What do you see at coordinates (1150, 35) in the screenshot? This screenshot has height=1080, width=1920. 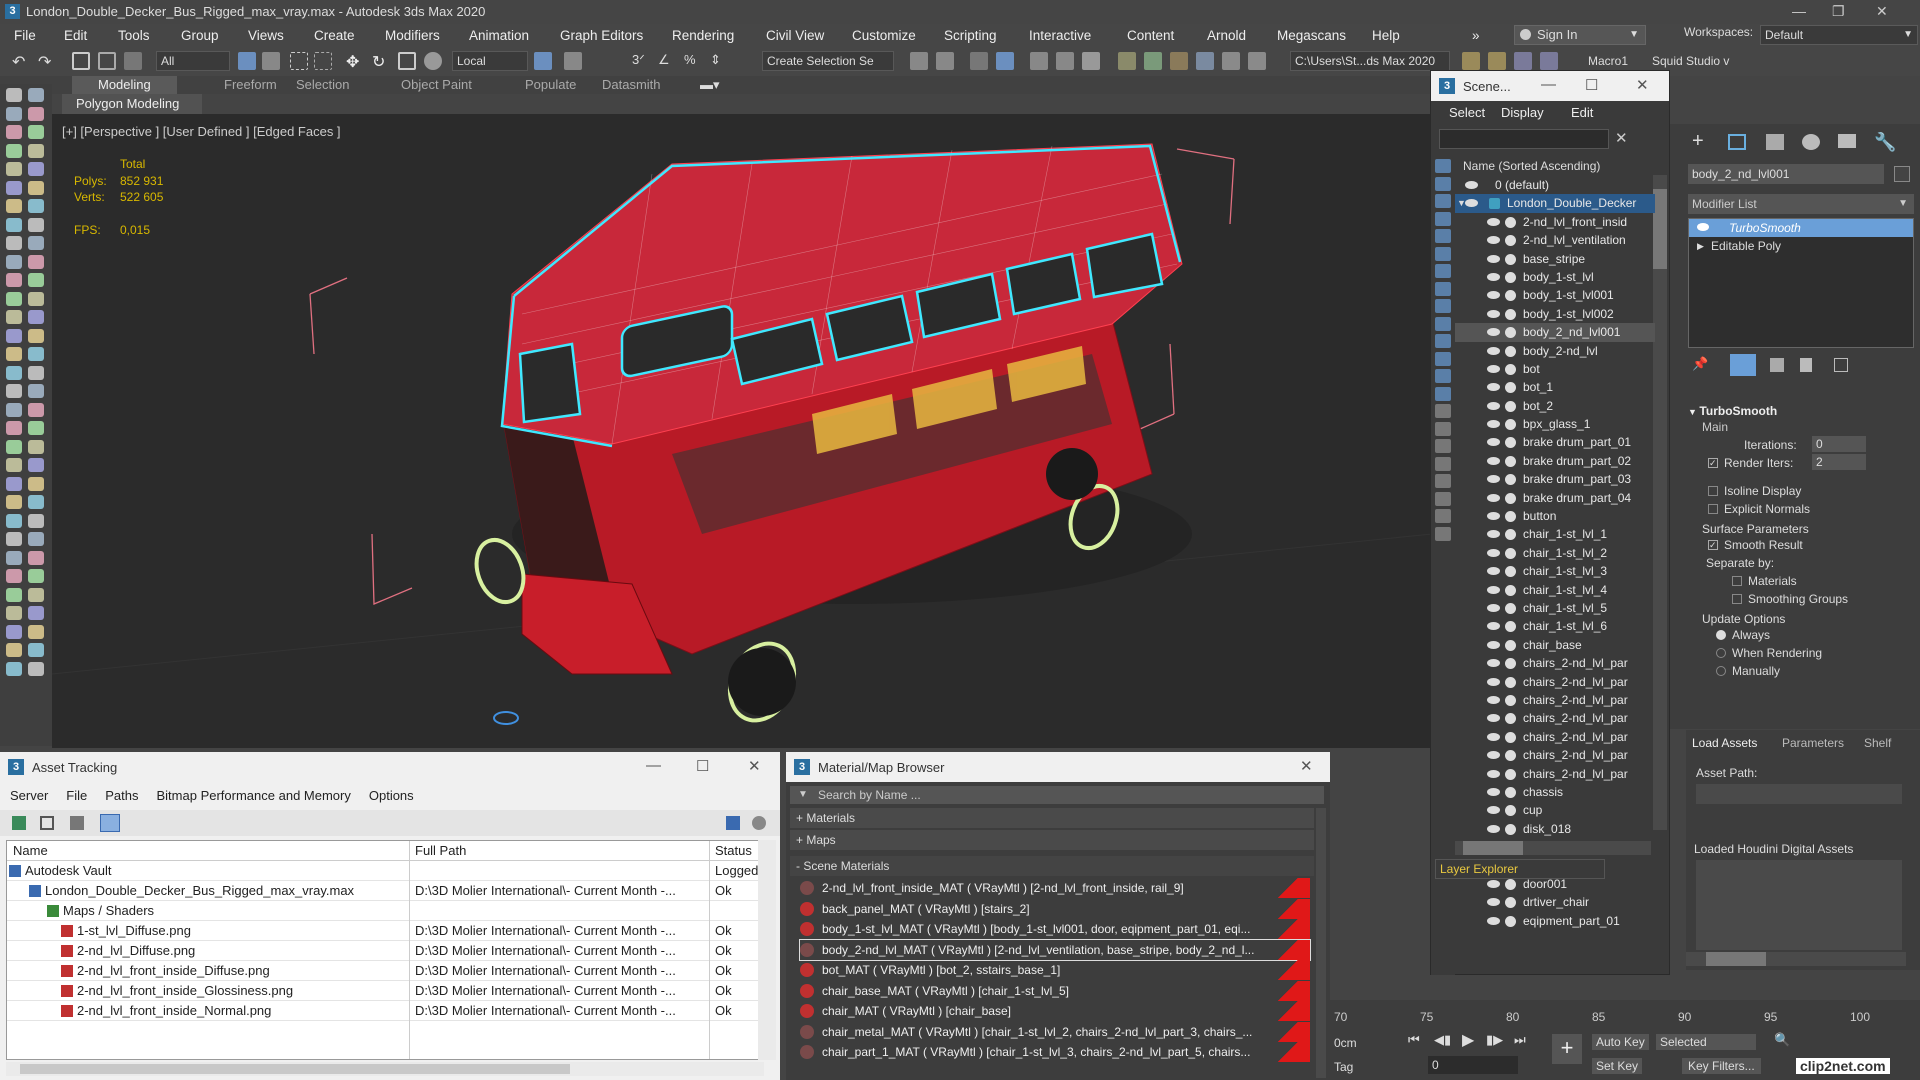 I see `menu-content: Content` at bounding box center [1150, 35].